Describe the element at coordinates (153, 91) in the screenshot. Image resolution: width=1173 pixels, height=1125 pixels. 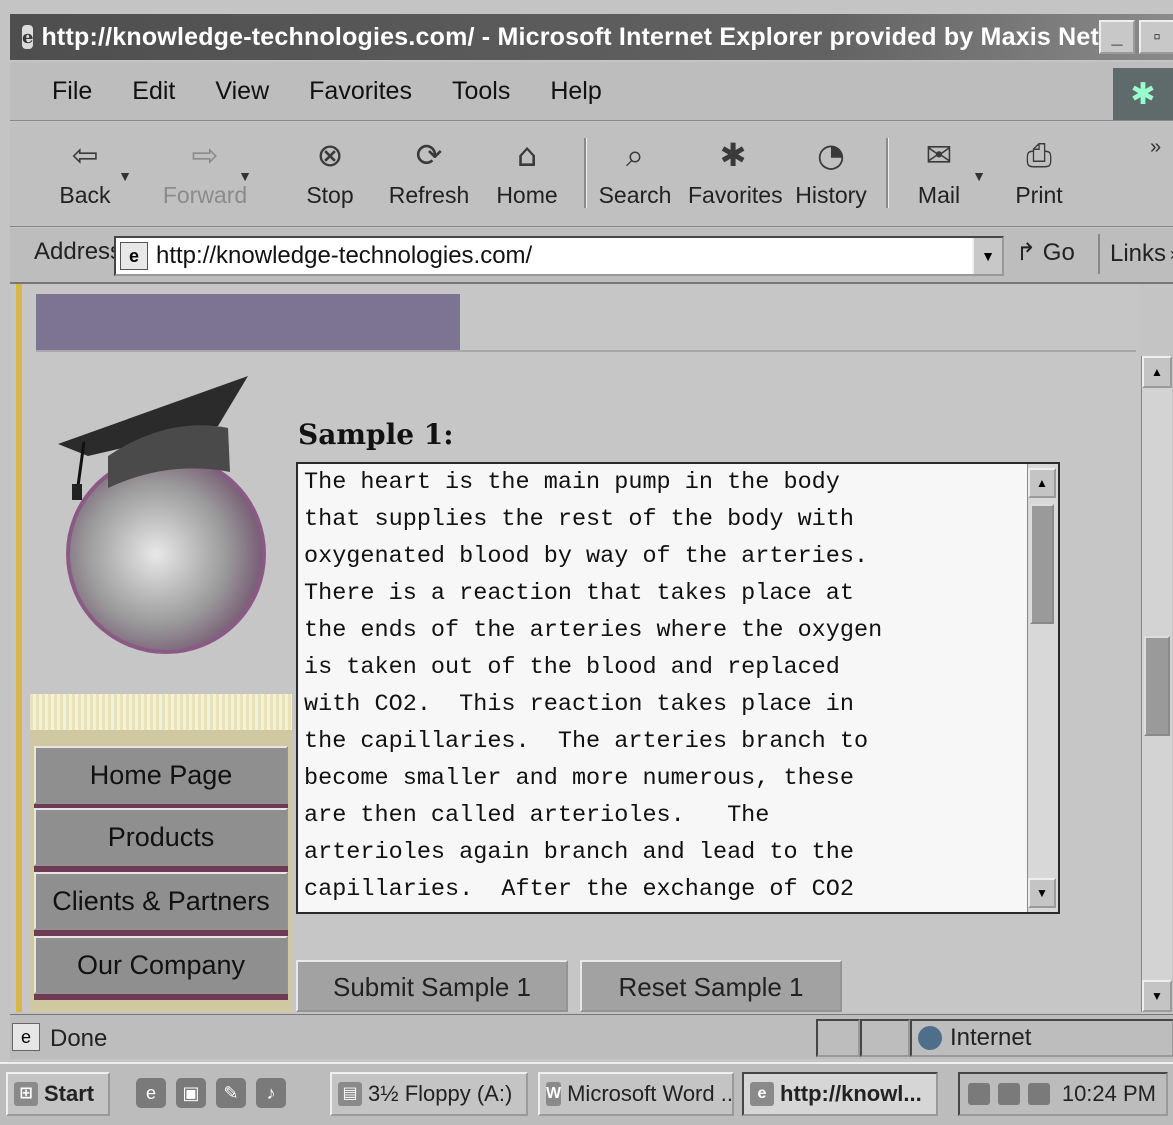
I see `menu-edit: Edit` at that location.